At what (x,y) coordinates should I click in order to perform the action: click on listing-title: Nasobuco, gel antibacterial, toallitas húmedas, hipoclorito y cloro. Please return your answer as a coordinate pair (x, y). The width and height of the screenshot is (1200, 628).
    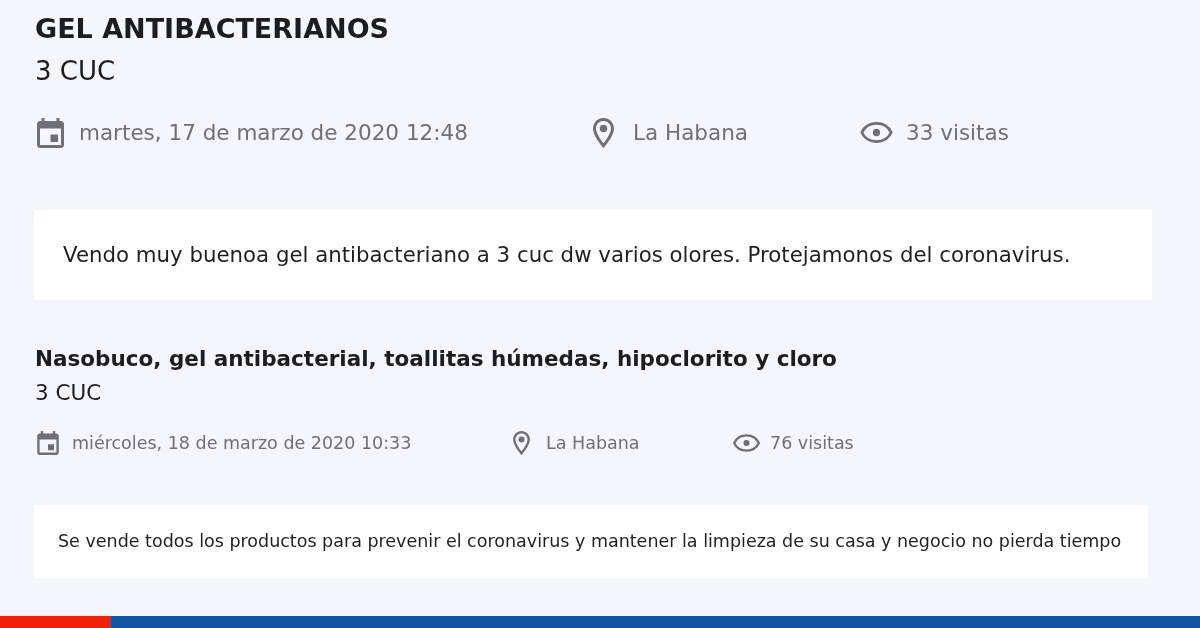
    Looking at the image, I should click on (436, 358).